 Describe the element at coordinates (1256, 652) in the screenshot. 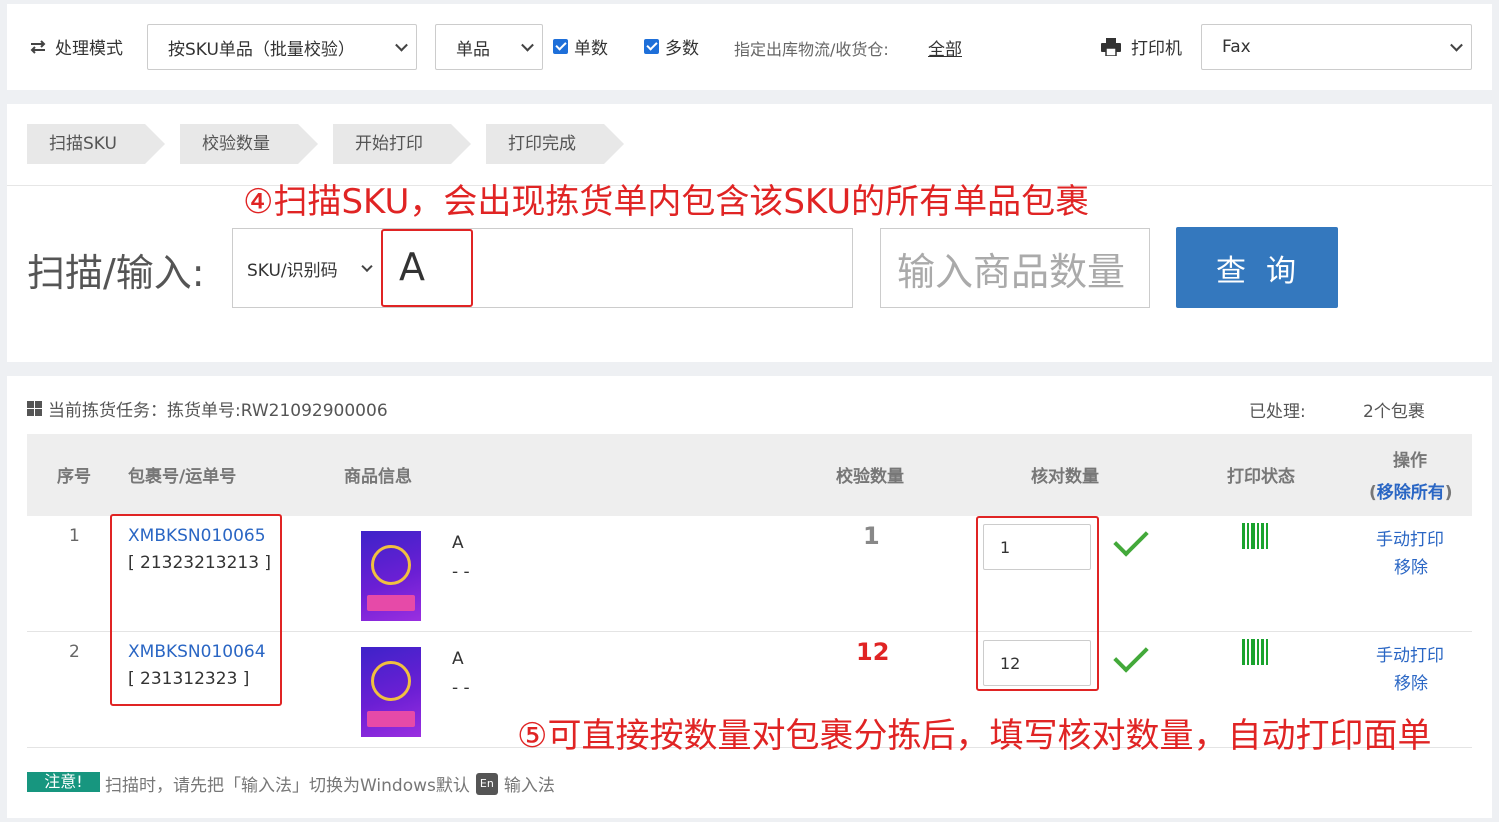

I see `row2-barcode-icon` at that location.